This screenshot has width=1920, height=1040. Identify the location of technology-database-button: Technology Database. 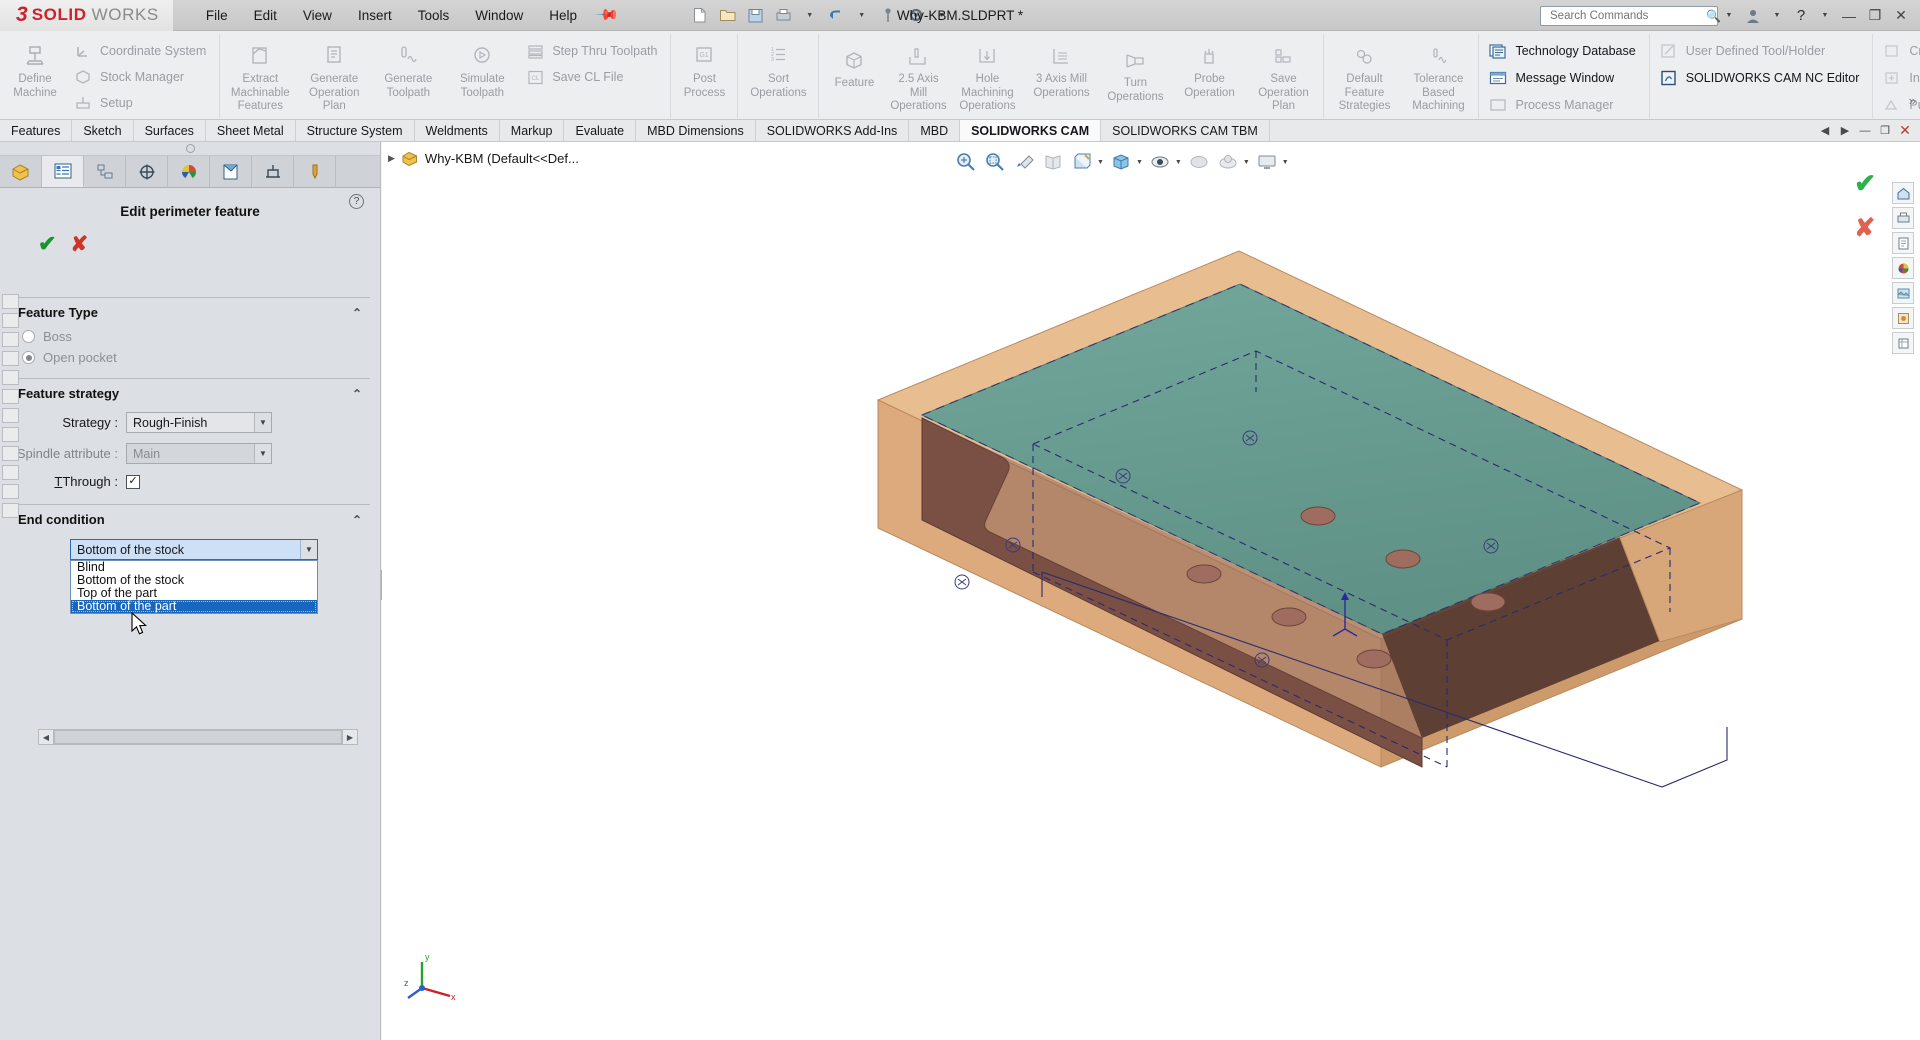
(1563, 51).